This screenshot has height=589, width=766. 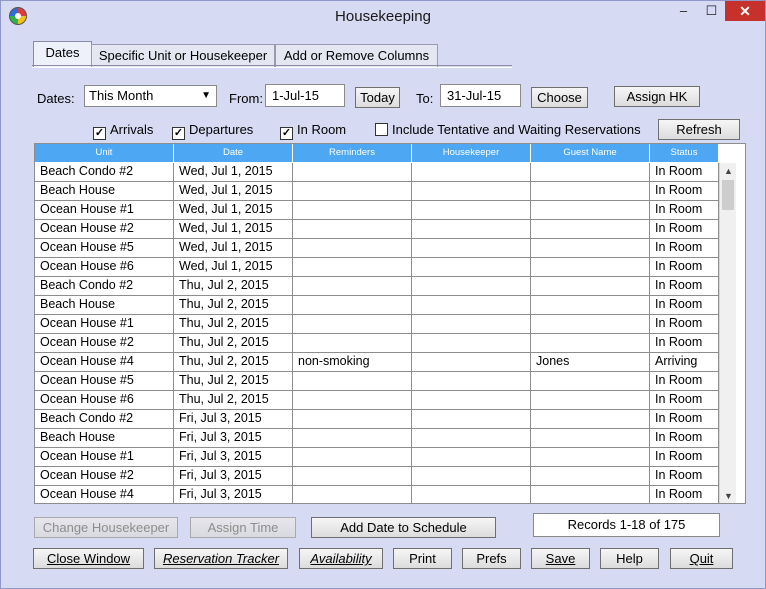 I want to click on table-row: Beach House Fri, Jul 3, 2015 In Room, so click(x=377, y=438).